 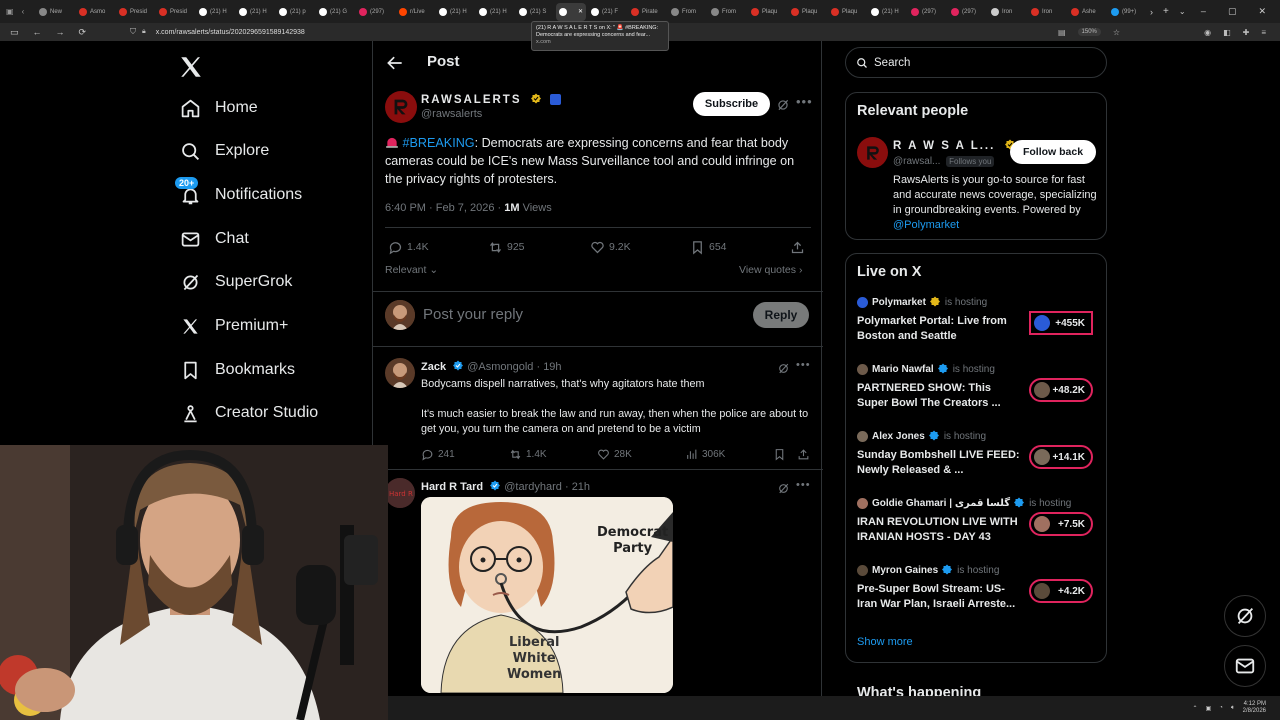 I want to click on browser-tab: Asmo, so click(x=95, y=12).